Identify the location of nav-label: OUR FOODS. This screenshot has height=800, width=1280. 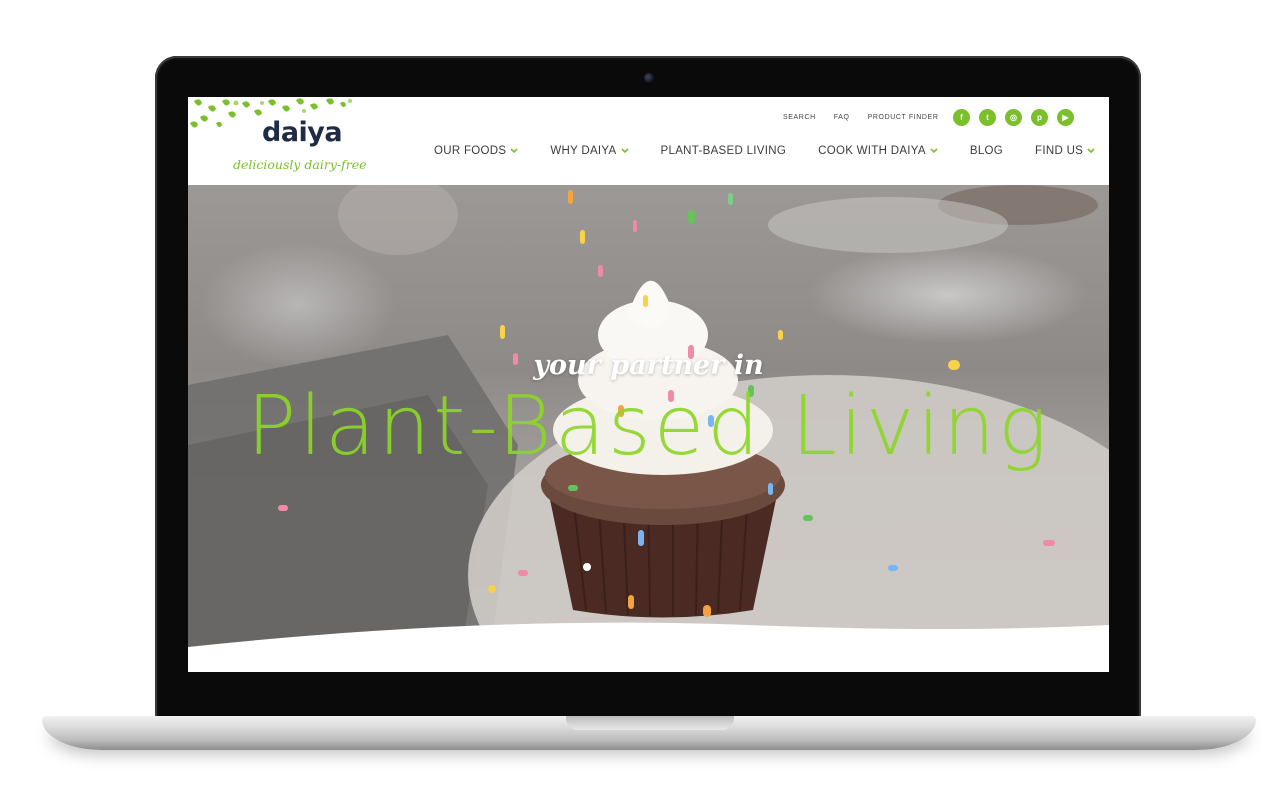
(470, 151).